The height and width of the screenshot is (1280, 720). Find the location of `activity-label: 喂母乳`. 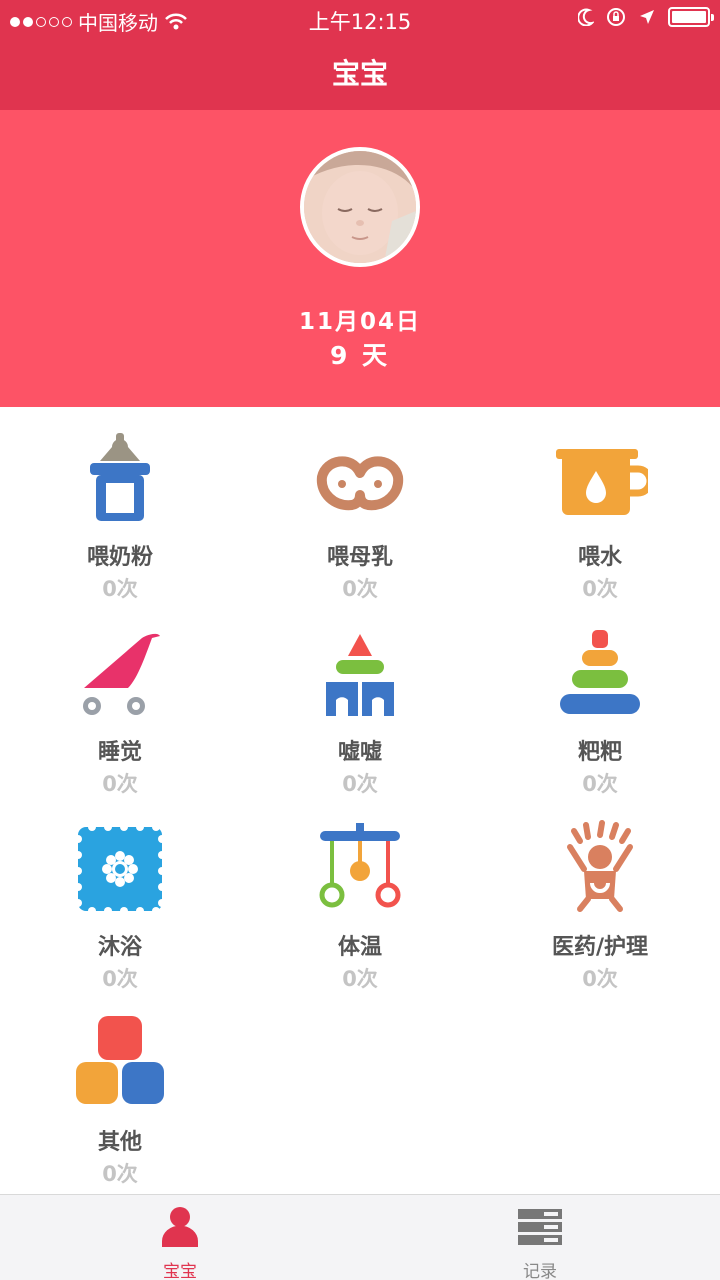

activity-label: 喂母乳 is located at coordinates (359, 557).